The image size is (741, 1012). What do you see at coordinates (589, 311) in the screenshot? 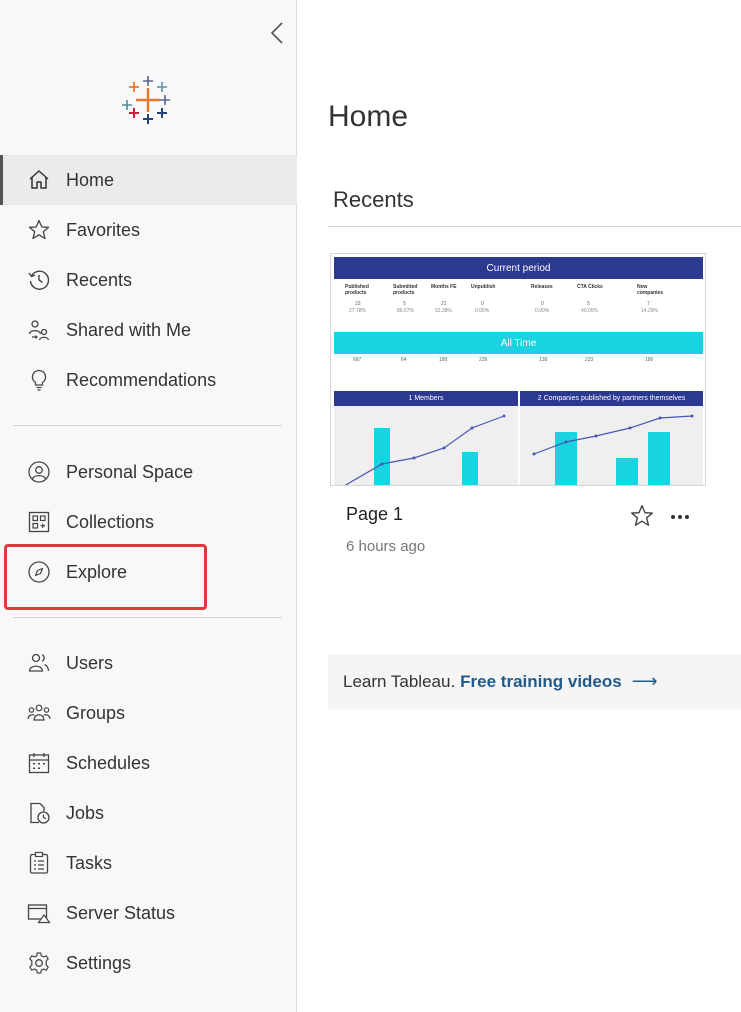
I see `thumb-kpi-percent: 40.00%` at bounding box center [589, 311].